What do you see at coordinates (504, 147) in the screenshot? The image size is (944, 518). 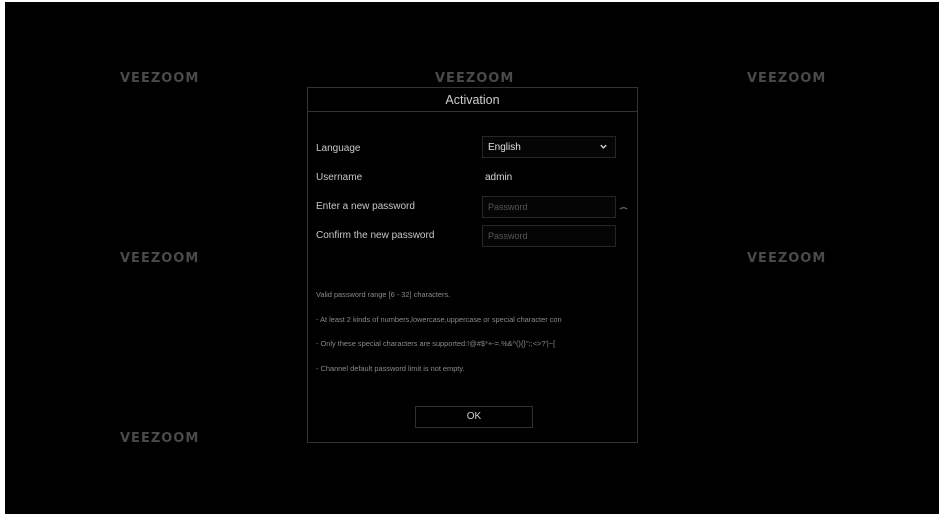 I see `language-select-value: English` at bounding box center [504, 147].